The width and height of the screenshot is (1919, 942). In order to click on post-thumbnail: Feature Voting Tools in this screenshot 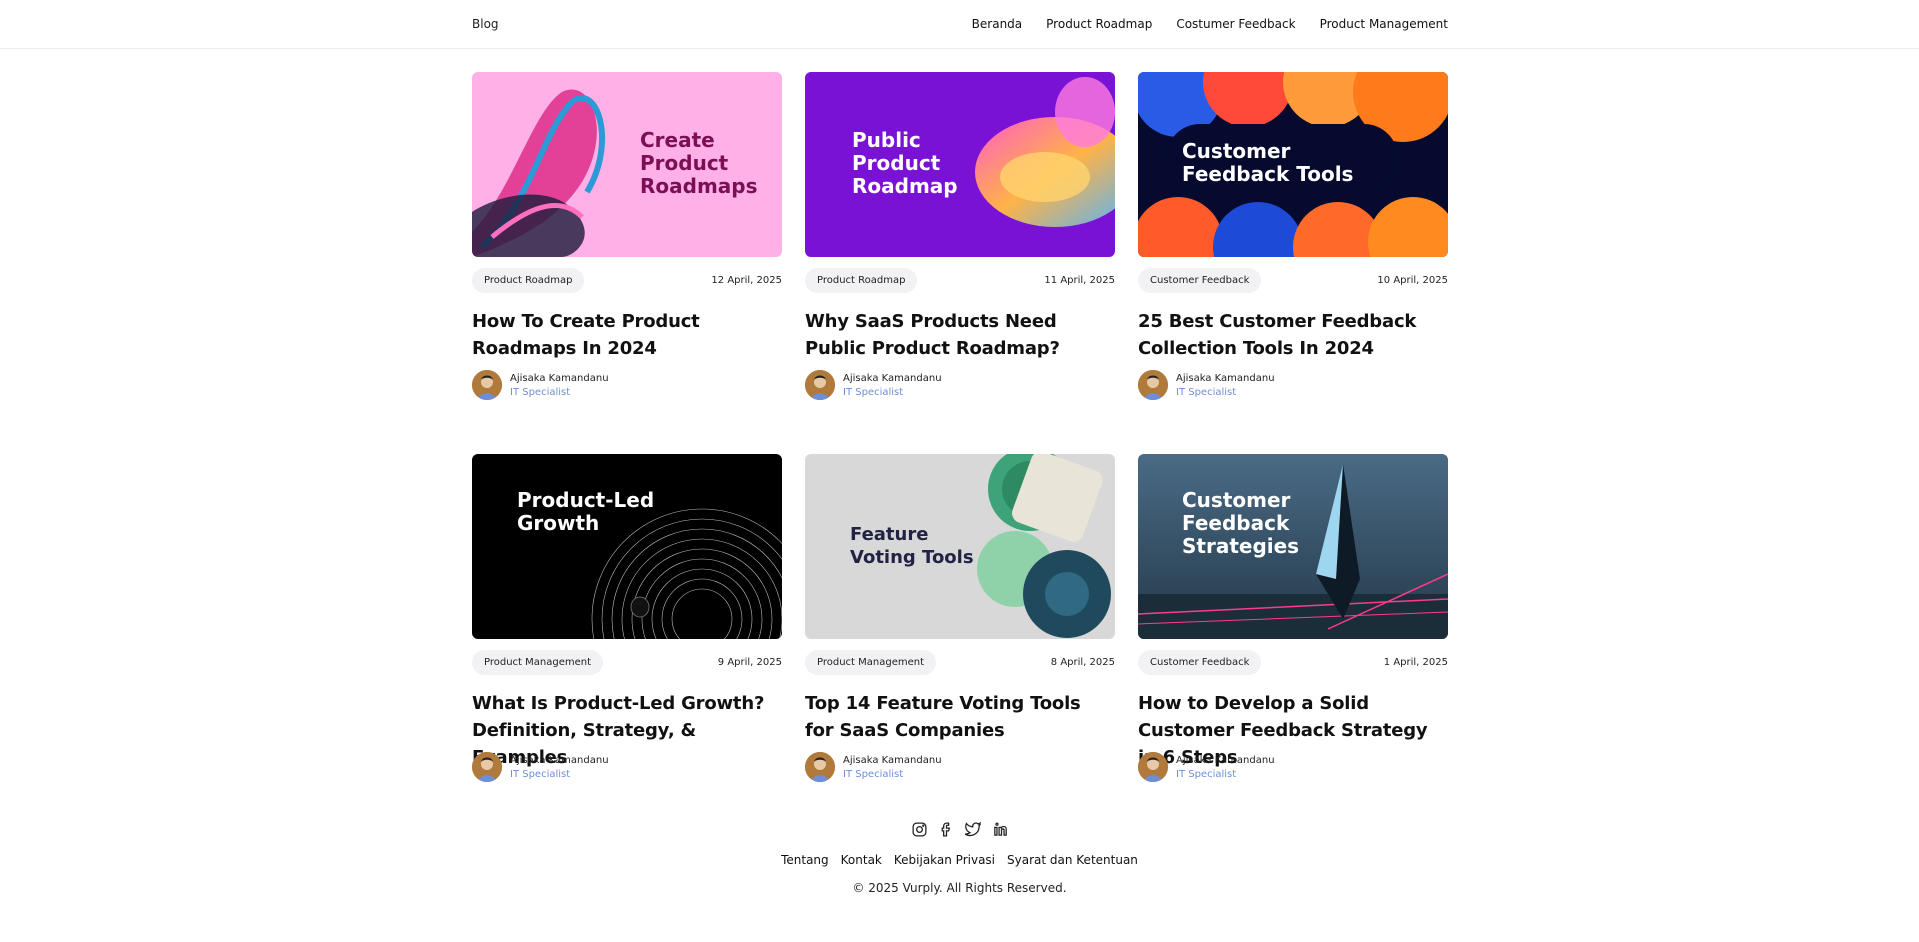, I will do `click(960, 546)`.